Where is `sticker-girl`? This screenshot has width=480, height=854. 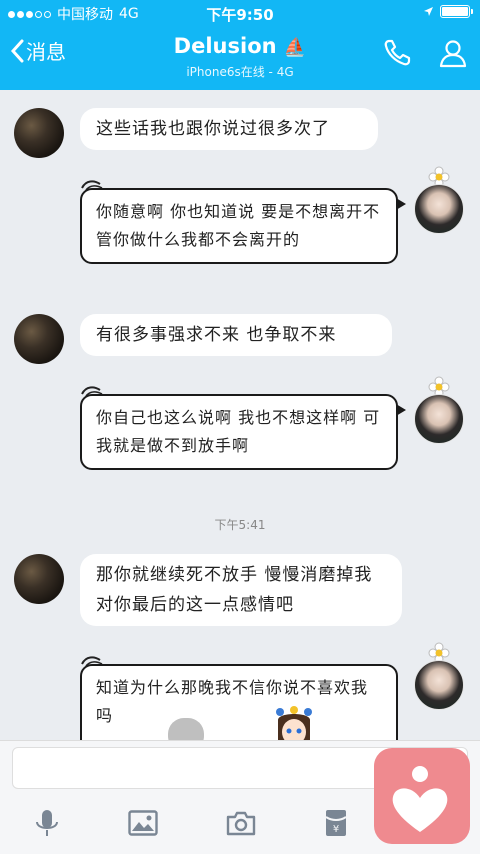
sticker-girl is located at coordinates (294, 723).